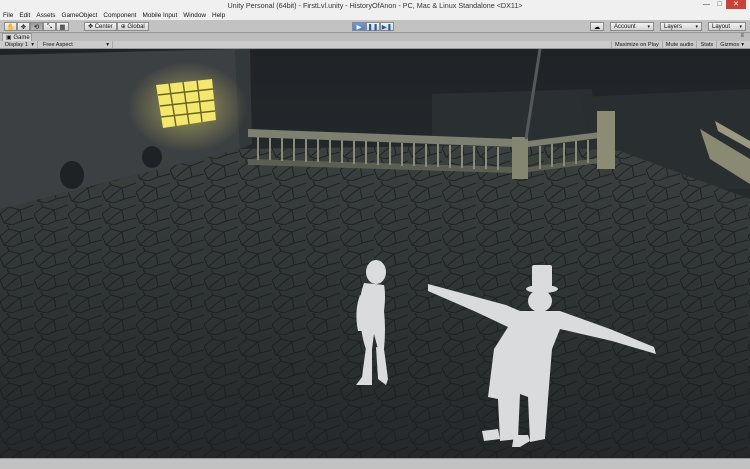 This screenshot has height=469, width=750. What do you see at coordinates (24, 15) in the screenshot?
I see `menu-edit: Edit` at bounding box center [24, 15].